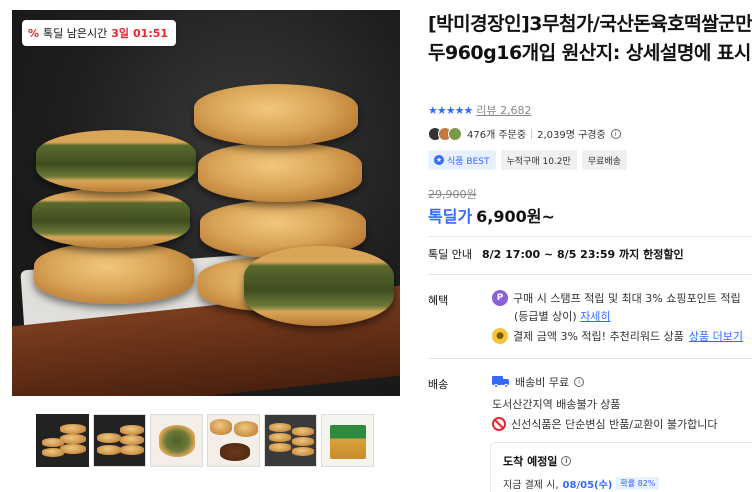  I want to click on deal-info-row: 톡딜 안내 8/2 17:00 ~ 8/5 23:59 까지 한정할인, so click(556, 254).